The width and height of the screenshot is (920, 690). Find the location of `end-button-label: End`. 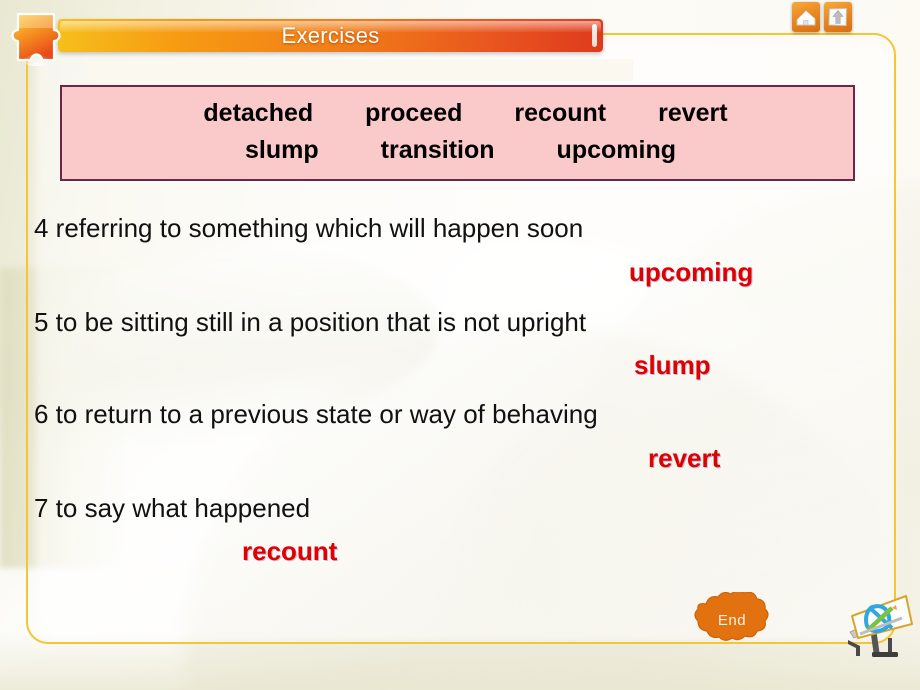

end-button-label: End is located at coordinates (732, 620).